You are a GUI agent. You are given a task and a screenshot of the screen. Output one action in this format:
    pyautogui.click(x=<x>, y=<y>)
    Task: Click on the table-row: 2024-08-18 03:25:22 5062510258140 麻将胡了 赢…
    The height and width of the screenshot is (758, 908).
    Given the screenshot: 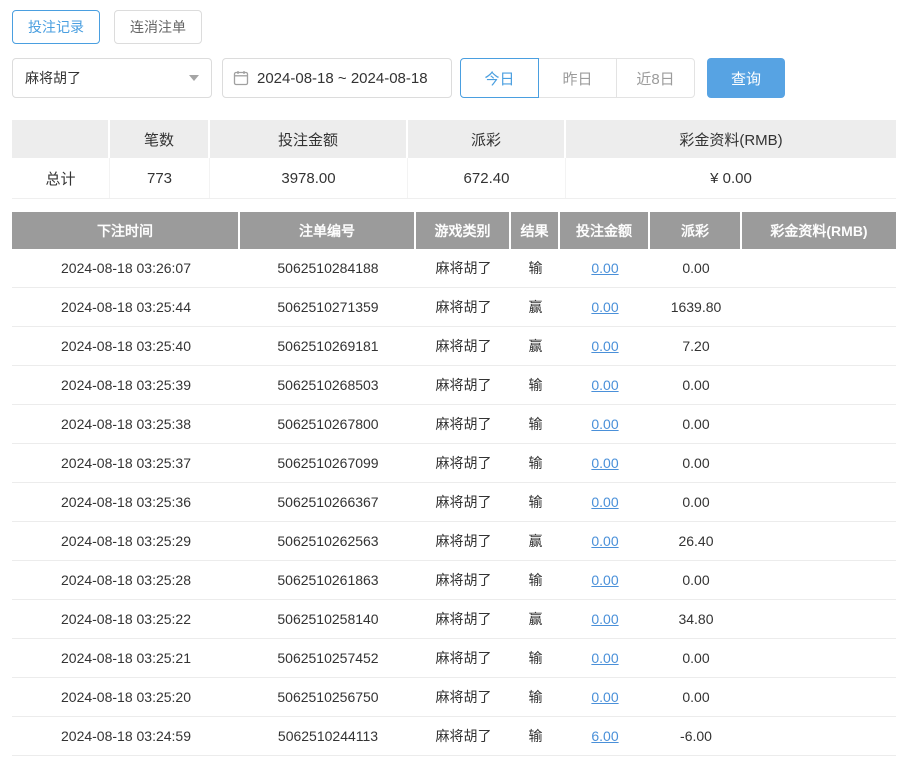 What is the action you would take?
    pyautogui.click(x=454, y=619)
    